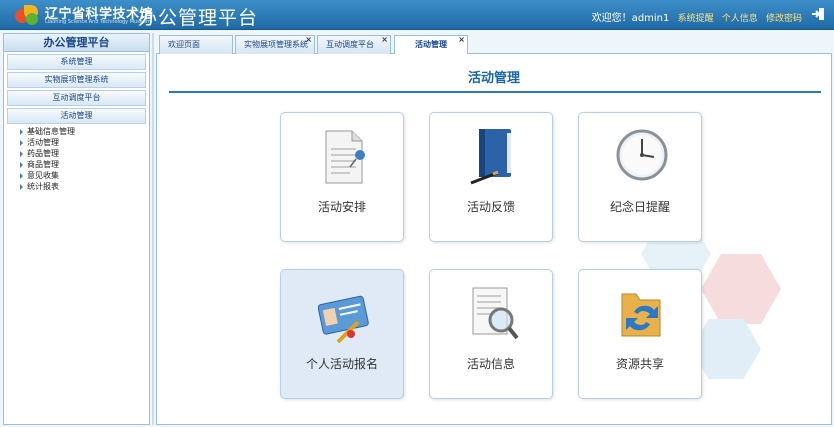  I want to click on card-resource-sharing: 资源共享, so click(640, 334).